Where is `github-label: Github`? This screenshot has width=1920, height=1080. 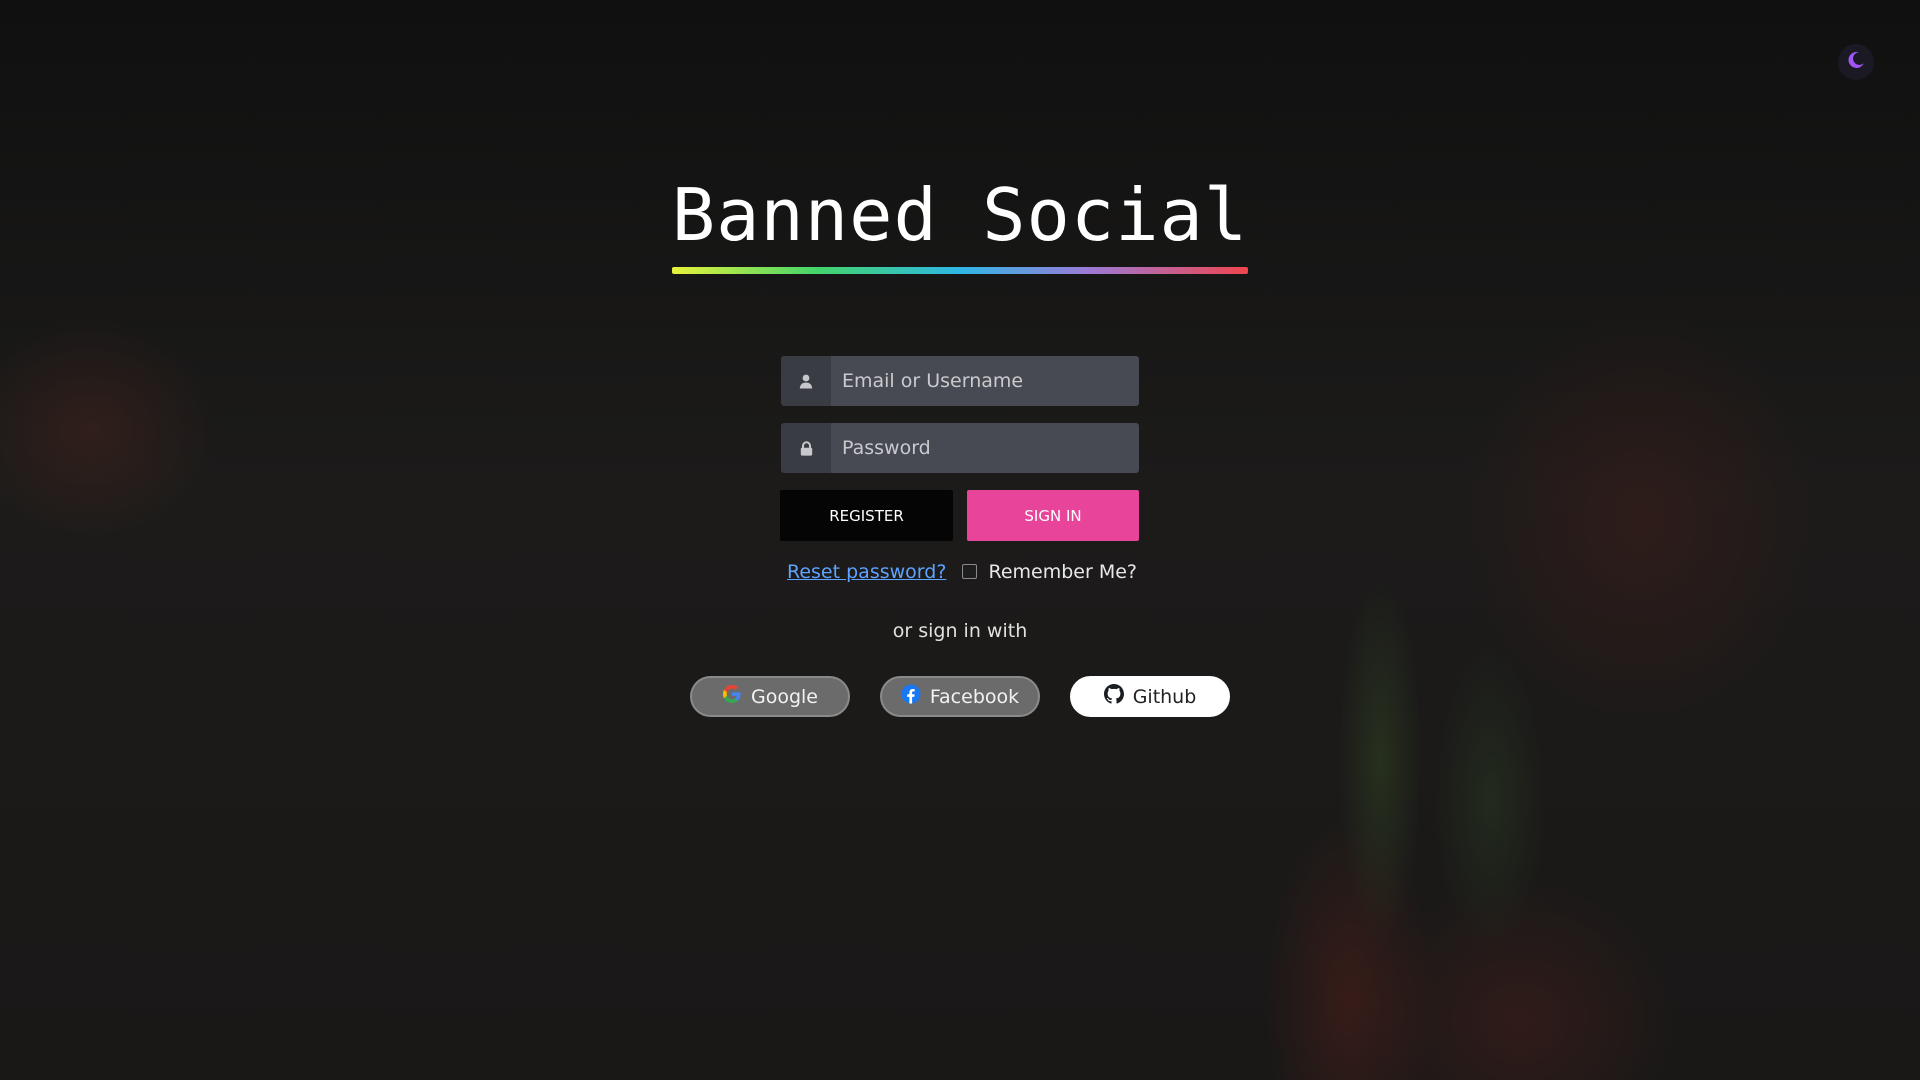
github-label: Github is located at coordinates (1164, 696).